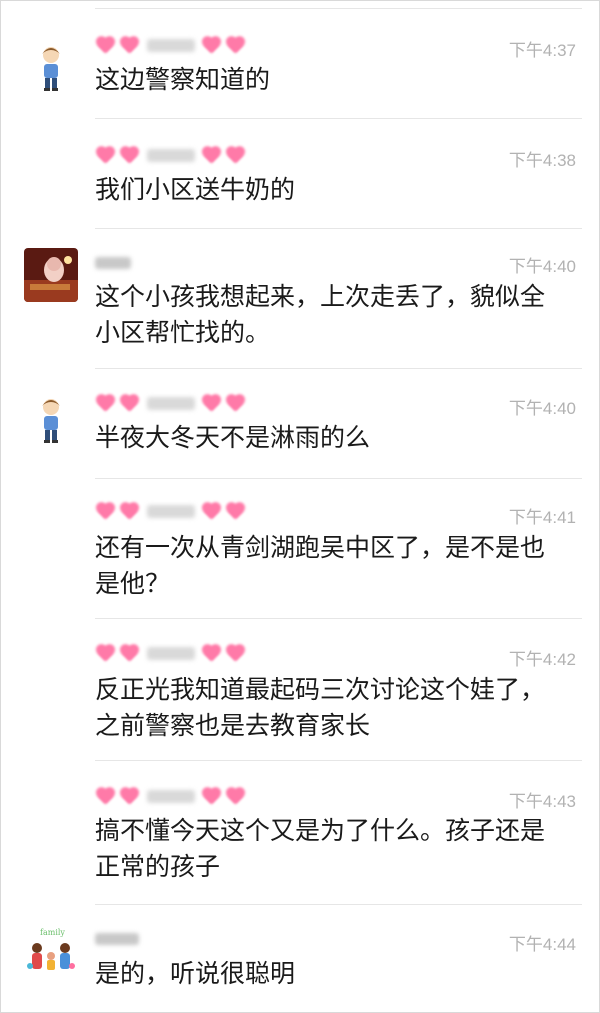 This screenshot has height=1013, width=600. Describe the element at coordinates (195, 973) in the screenshot. I see `message-text: 是的，听说很聪明` at that location.